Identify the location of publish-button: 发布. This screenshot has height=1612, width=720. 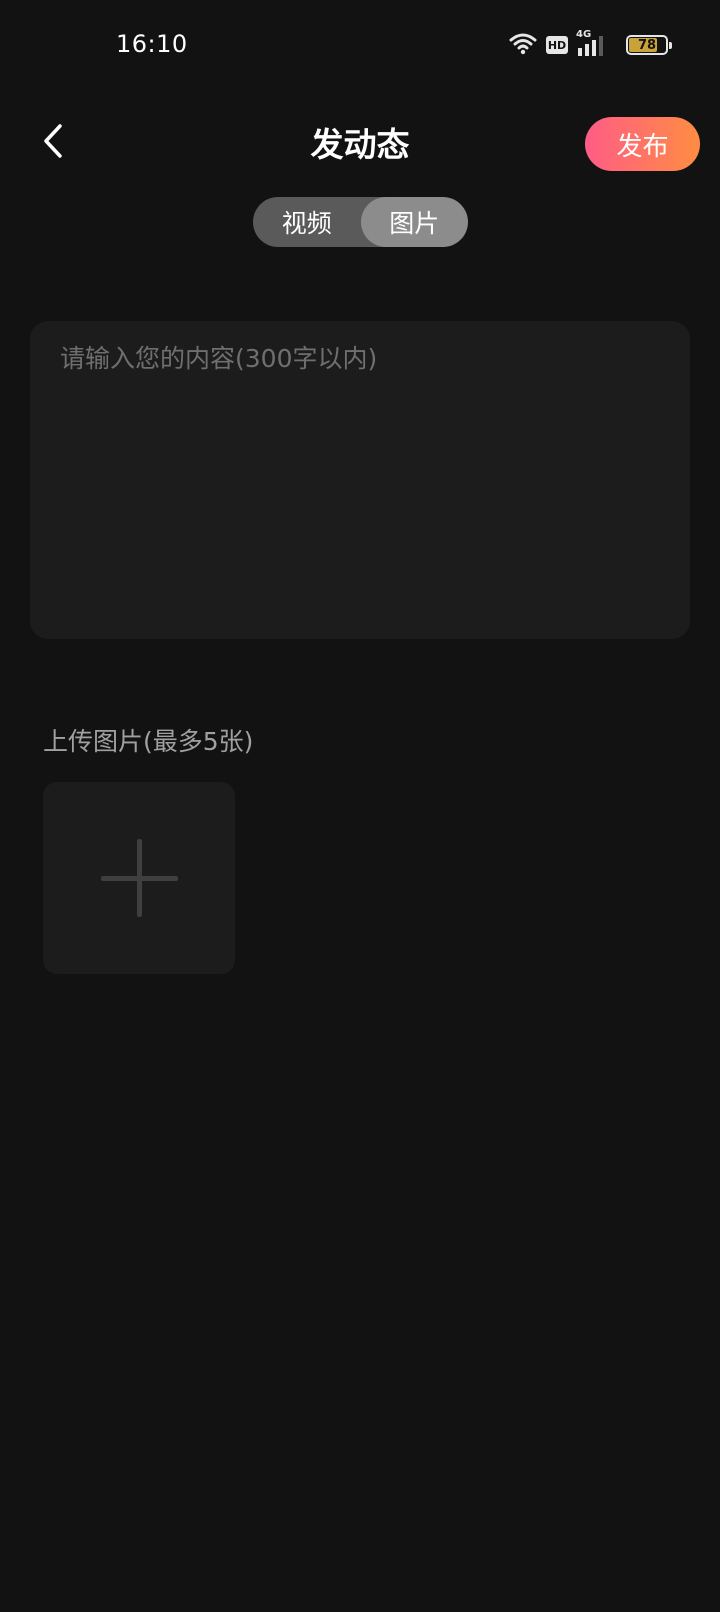
(642, 144).